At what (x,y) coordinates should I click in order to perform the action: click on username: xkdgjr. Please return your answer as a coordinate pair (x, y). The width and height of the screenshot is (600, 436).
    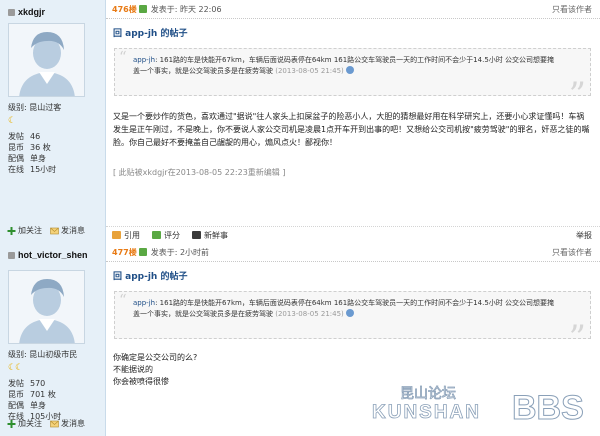
    Looking at the image, I should click on (52, 12).